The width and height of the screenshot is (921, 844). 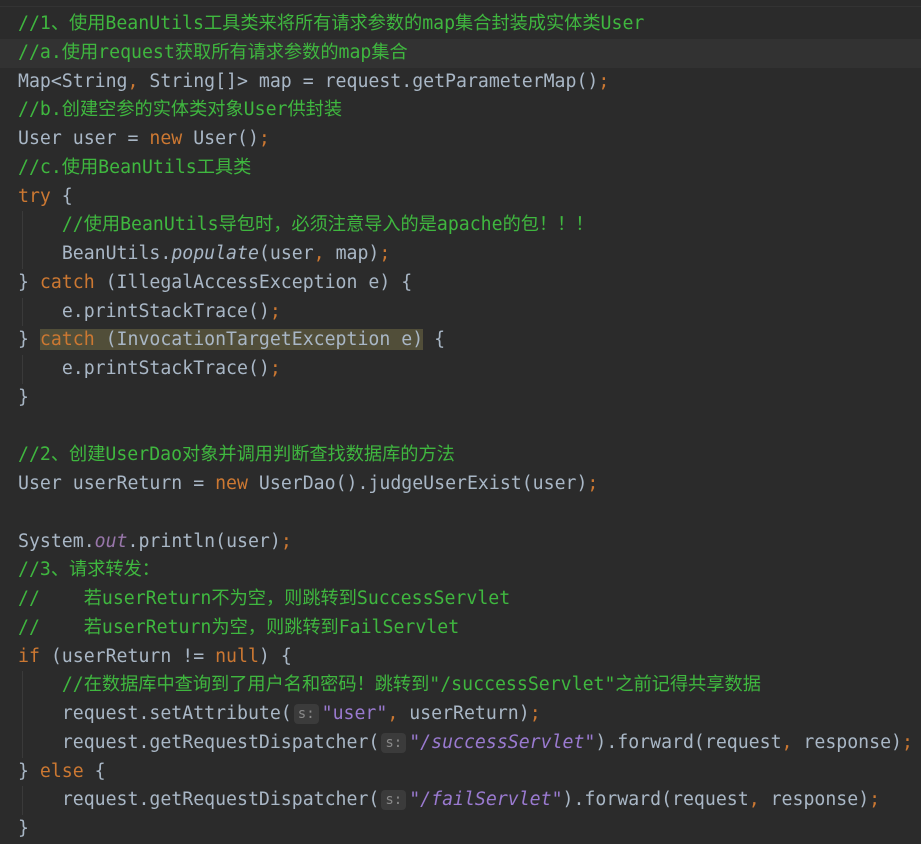 What do you see at coordinates (460, 570) in the screenshot?
I see `code-line: //3、请求转发：` at bounding box center [460, 570].